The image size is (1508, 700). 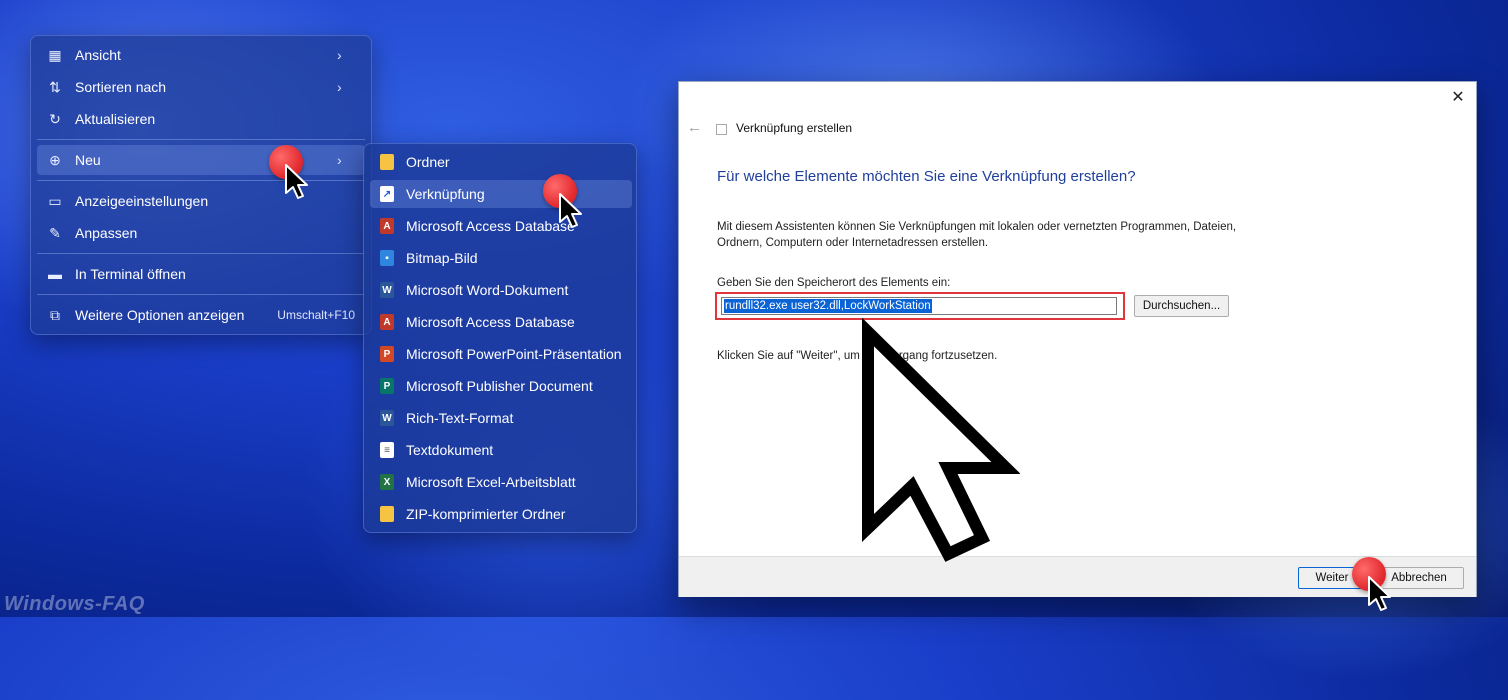 What do you see at coordinates (460, 418) in the screenshot?
I see `submenu-item-label: Rich-Text-Format` at bounding box center [460, 418].